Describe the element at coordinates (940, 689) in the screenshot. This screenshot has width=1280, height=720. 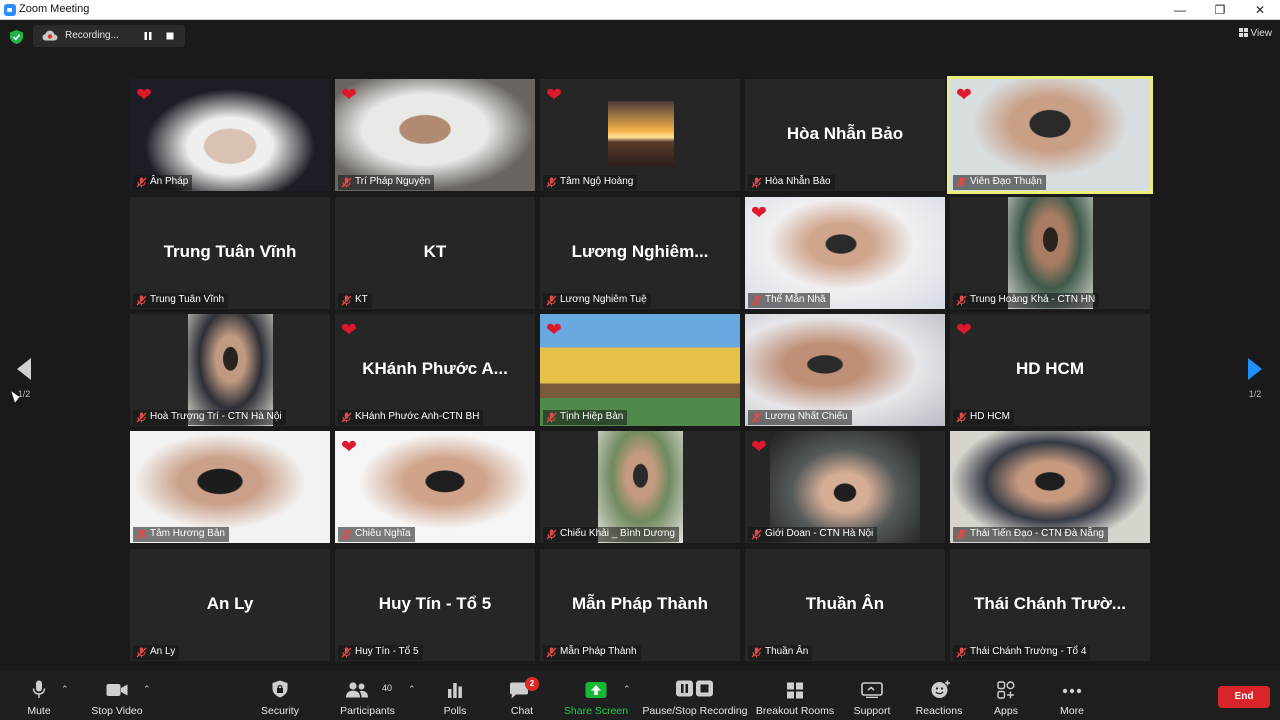
I see `reactions-smiley-icon` at that location.